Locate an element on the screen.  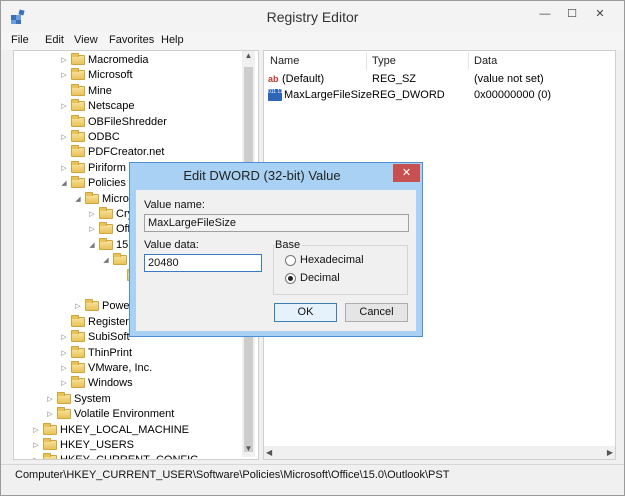
menu-edit: Edit is located at coordinates (54, 40).